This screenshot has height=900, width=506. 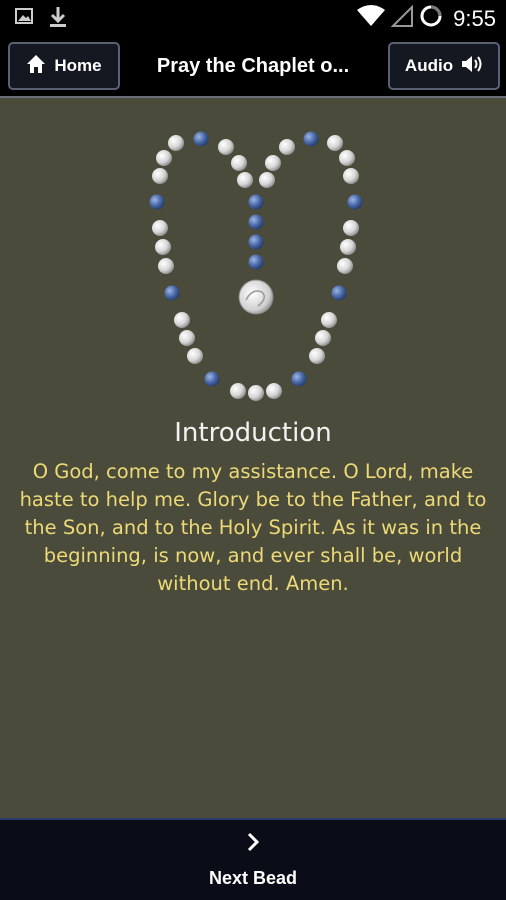 What do you see at coordinates (253, 97) in the screenshot?
I see `header-divider` at bounding box center [253, 97].